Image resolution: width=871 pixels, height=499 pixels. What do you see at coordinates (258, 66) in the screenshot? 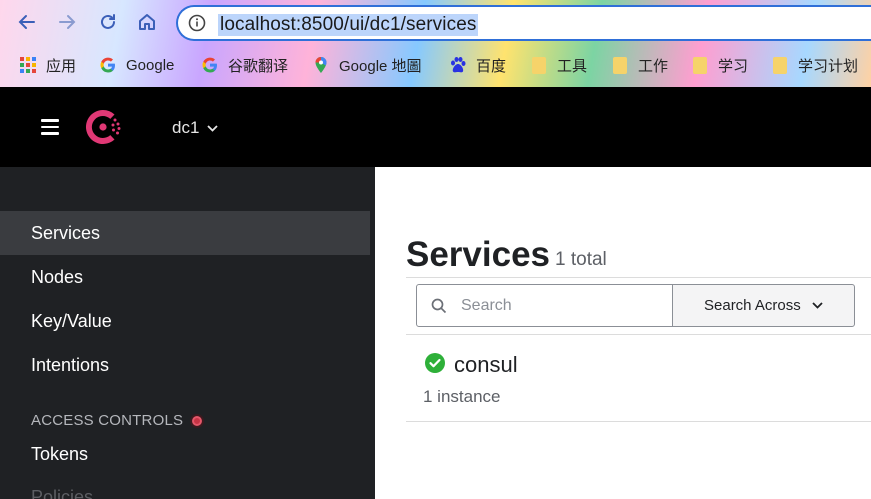
I see `bookmark-label: 谷歌翻译` at bounding box center [258, 66].